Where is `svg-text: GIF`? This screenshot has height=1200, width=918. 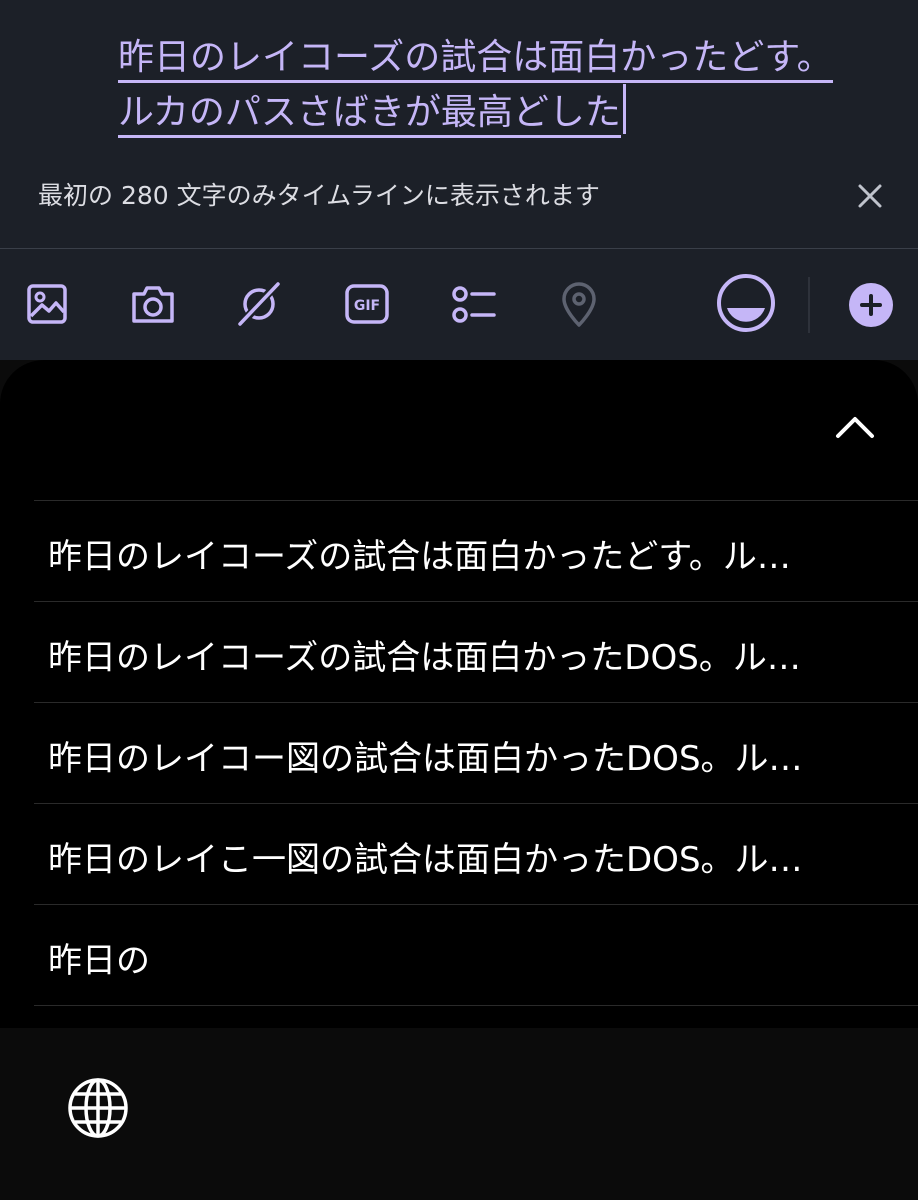 svg-text: GIF is located at coordinates (367, 306).